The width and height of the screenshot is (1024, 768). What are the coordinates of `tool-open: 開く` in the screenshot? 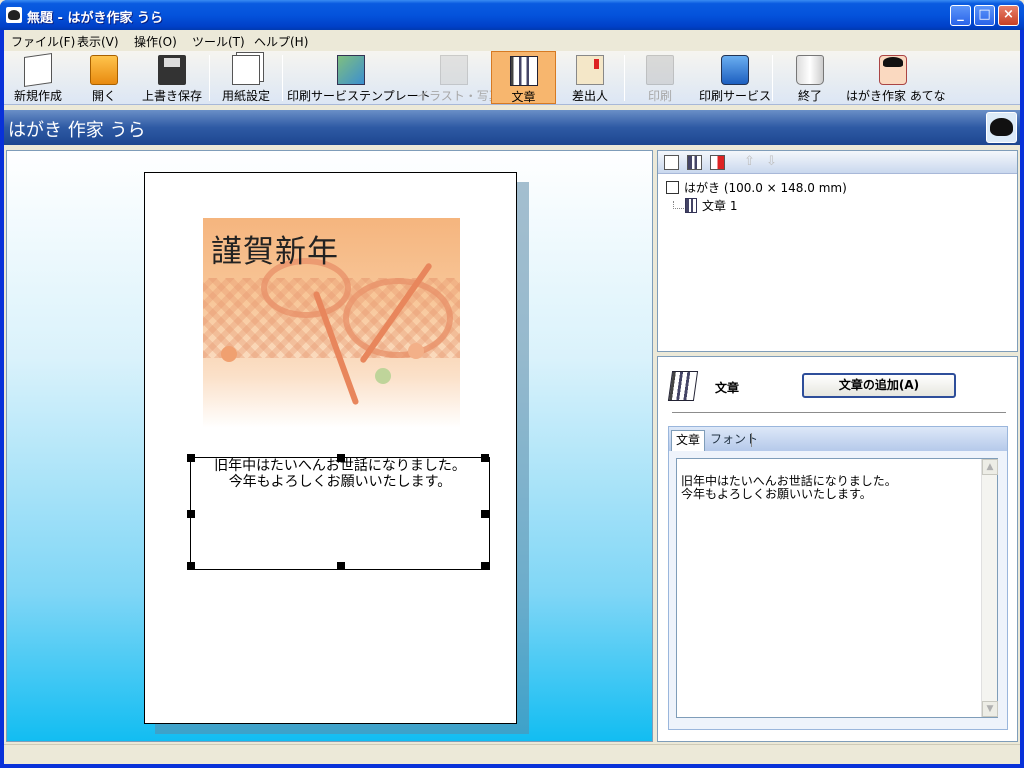 It's located at (104, 77).